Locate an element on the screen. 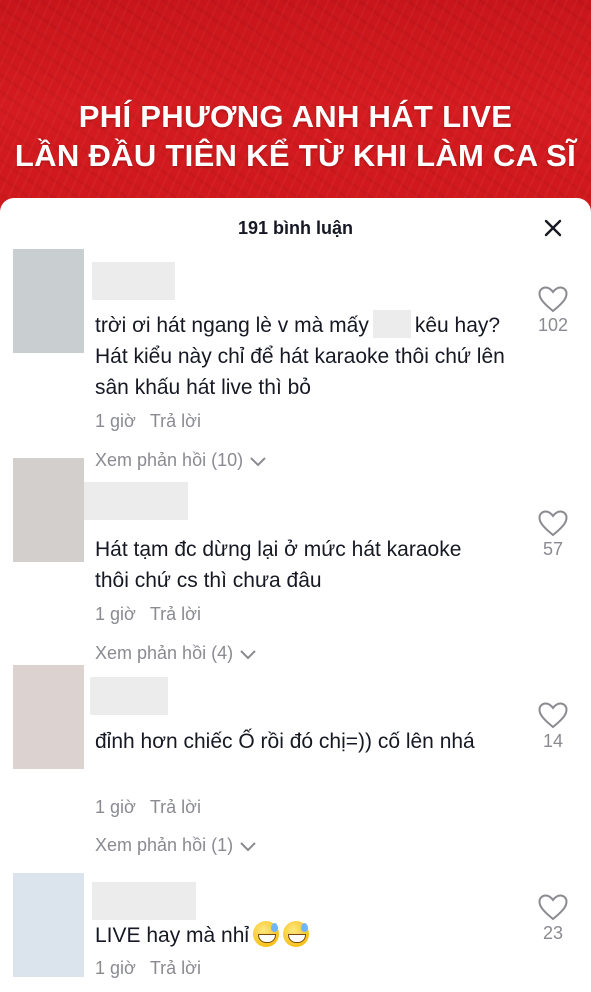 This screenshot has width=591, height=992. close-button is located at coordinates (553, 228).